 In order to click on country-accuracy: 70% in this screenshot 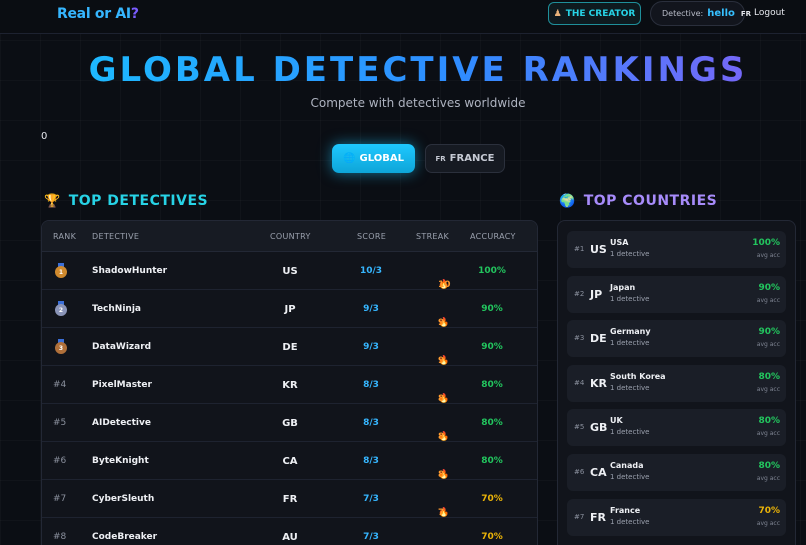, I will do `click(769, 510)`.